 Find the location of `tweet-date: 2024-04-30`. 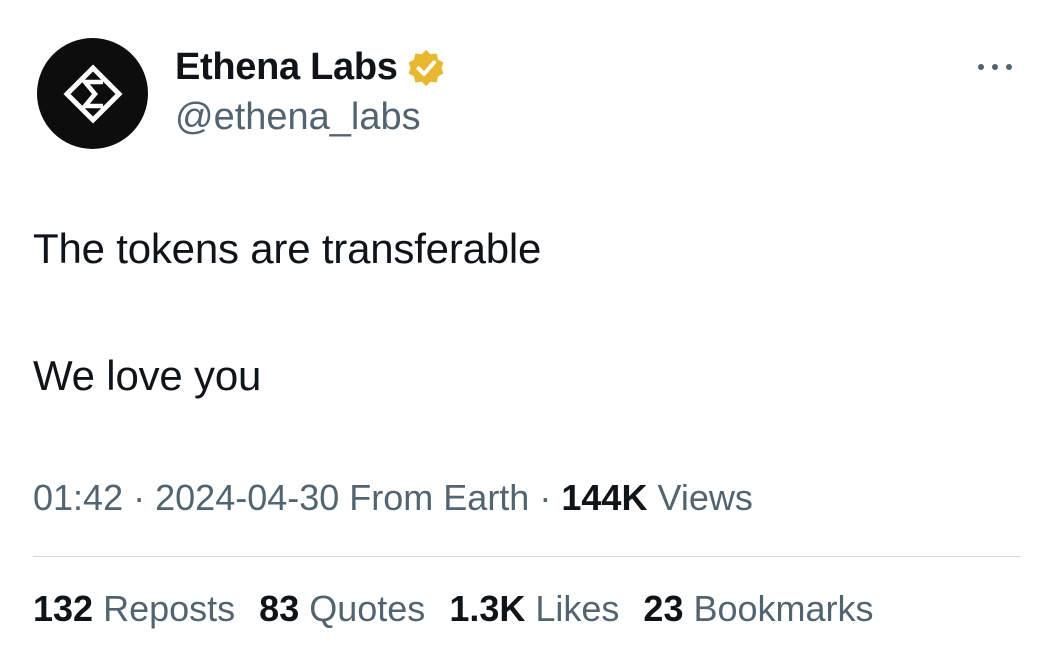

tweet-date: 2024-04-30 is located at coordinates (247, 497).